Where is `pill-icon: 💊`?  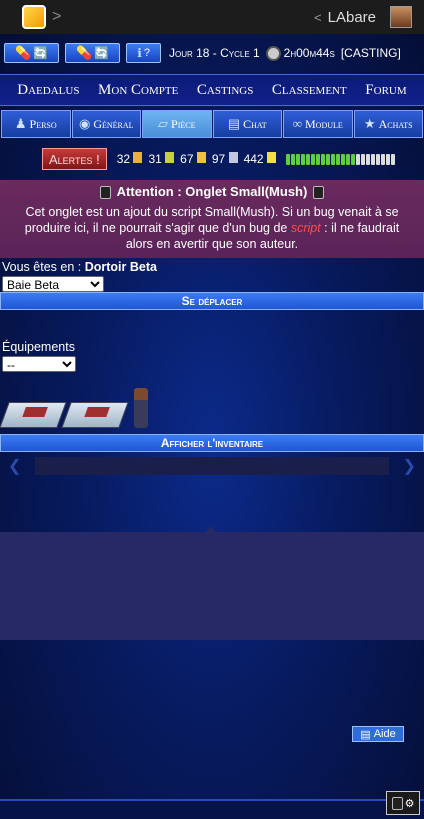 pill-icon: 💊 is located at coordinates (84, 52).